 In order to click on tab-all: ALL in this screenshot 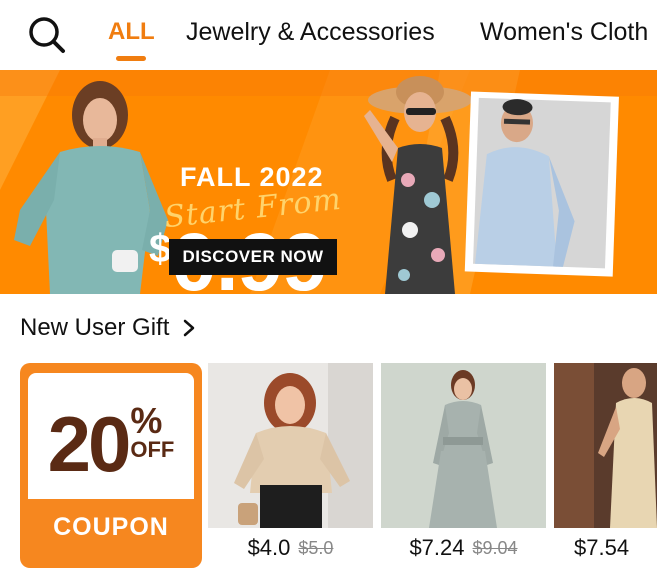, I will do `click(131, 39)`.